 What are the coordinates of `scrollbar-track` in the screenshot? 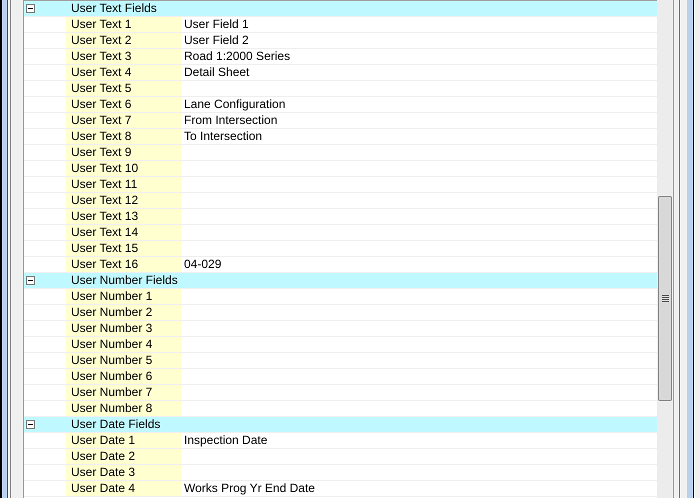 It's located at (665, 249).